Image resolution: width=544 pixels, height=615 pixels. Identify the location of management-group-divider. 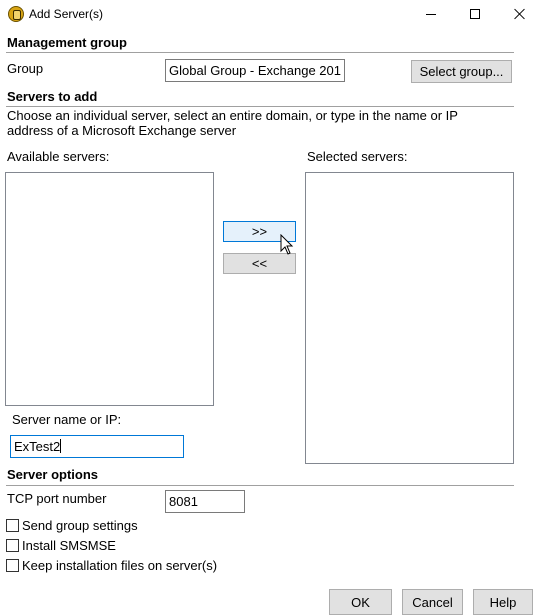
(260, 52).